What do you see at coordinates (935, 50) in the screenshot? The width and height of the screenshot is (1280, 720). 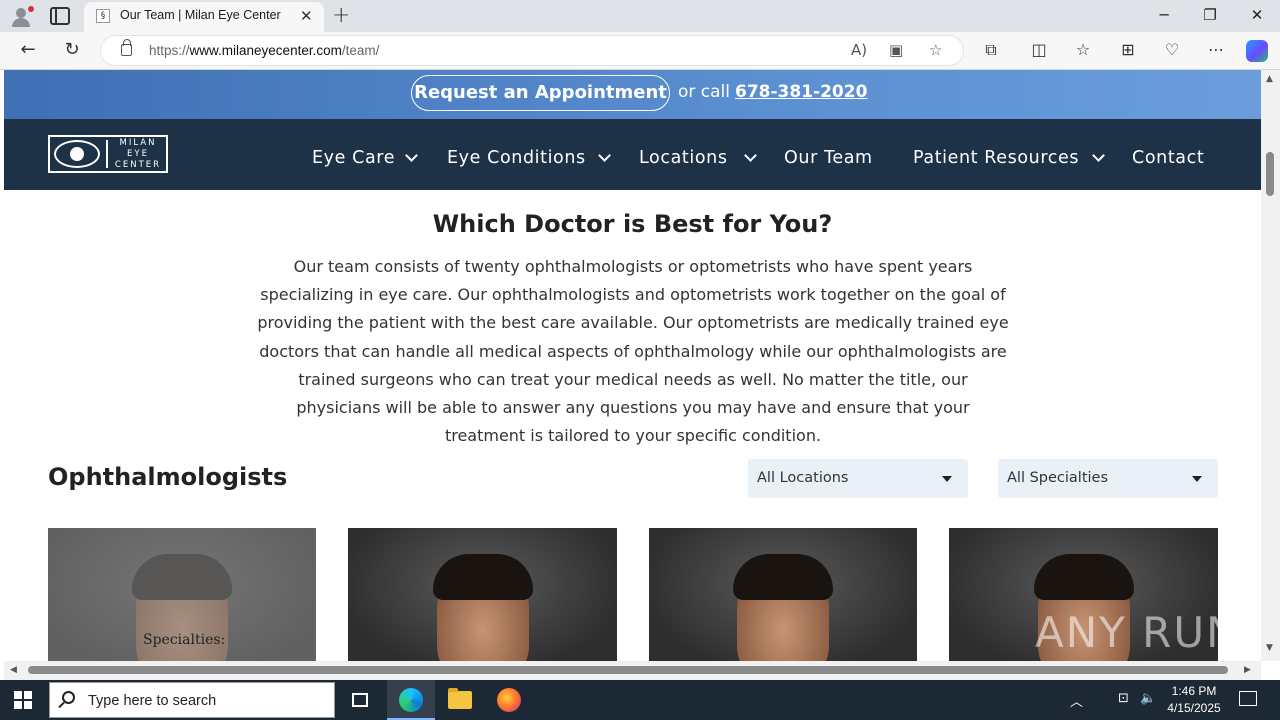 I see `favorite-star-icon: ☆` at bounding box center [935, 50].